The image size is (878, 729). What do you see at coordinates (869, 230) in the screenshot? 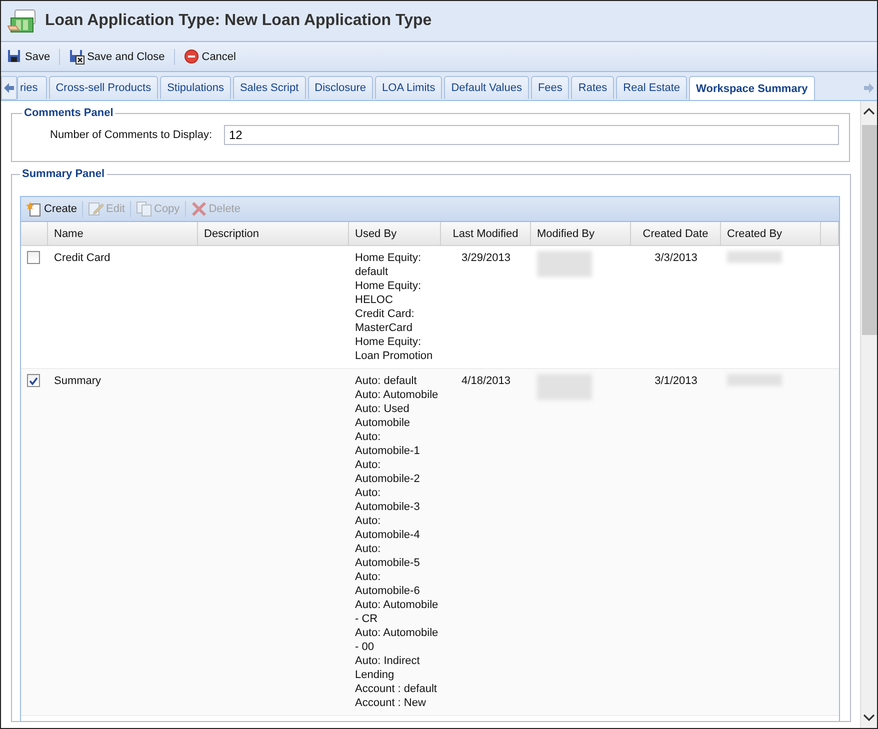
I see `scrollbar-thumb` at bounding box center [869, 230].